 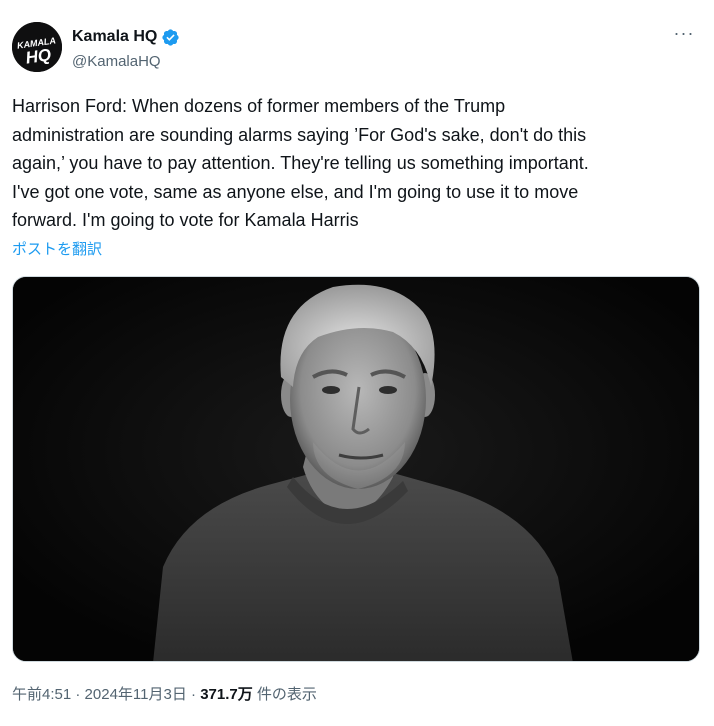 What do you see at coordinates (284, 694) in the screenshot?
I see `views-label: 件の表示` at bounding box center [284, 694].